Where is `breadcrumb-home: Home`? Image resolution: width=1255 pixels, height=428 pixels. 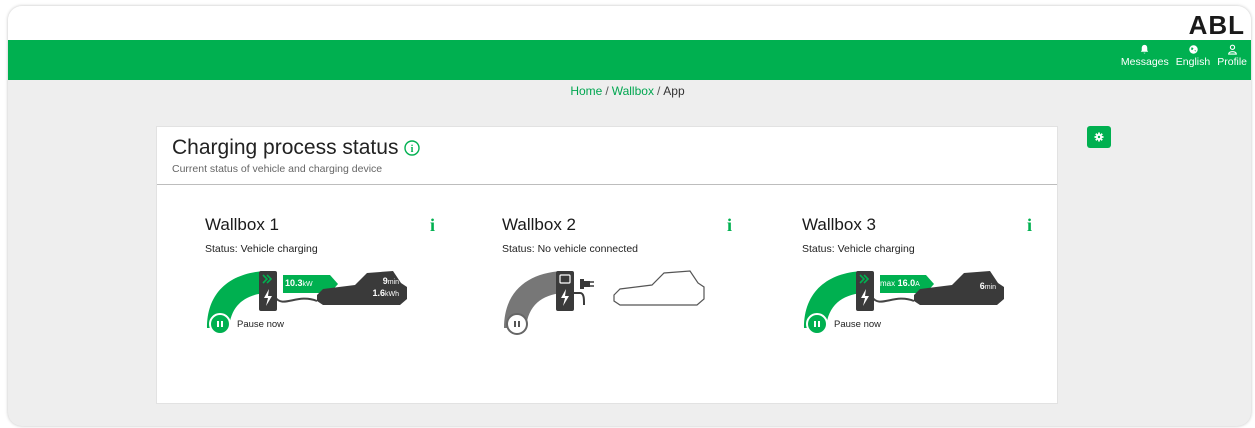
breadcrumb-home: Home is located at coordinates (586, 91).